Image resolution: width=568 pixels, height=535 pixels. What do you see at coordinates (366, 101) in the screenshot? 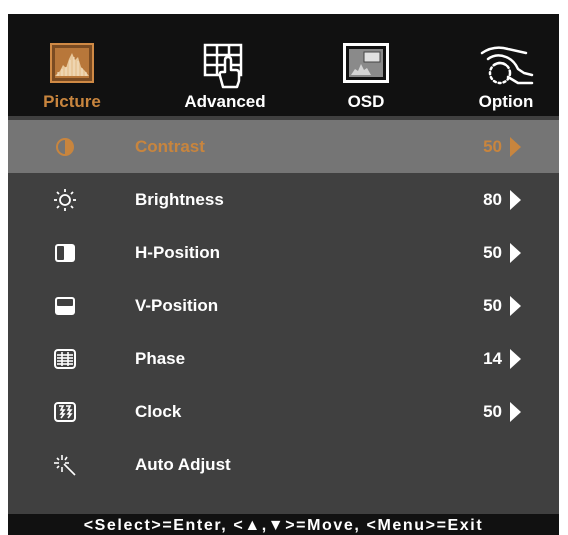
I see `tab-osd-label: OSD` at bounding box center [366, 101].